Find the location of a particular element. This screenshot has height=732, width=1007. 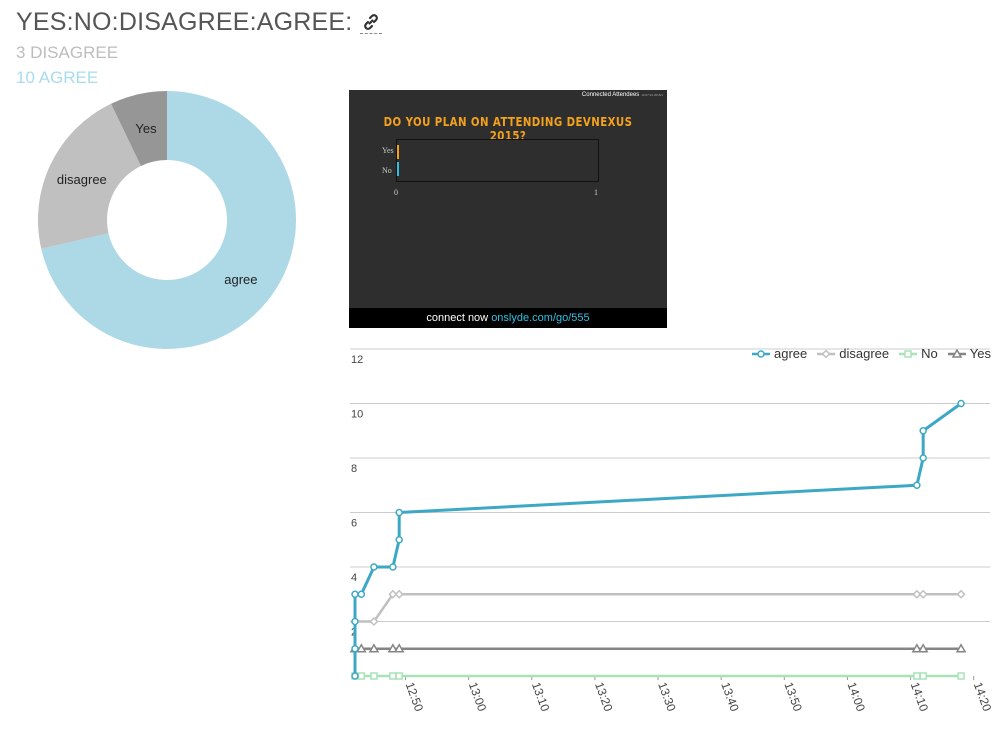

y-tick-label: 12 is located at coordinates (357, 360).